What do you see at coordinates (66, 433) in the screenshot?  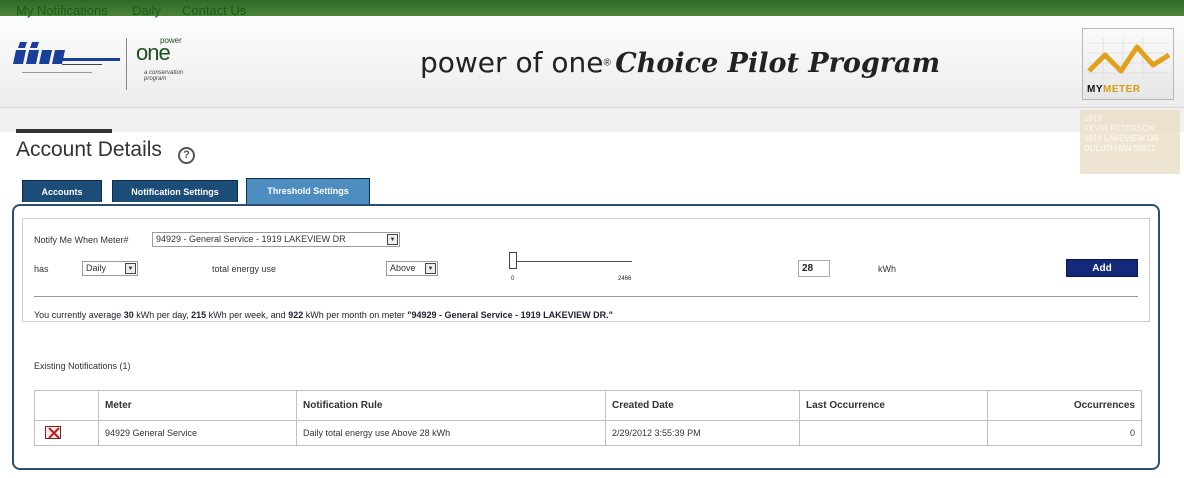 I see `row-actions-cell` at bounding box center [66, 433].